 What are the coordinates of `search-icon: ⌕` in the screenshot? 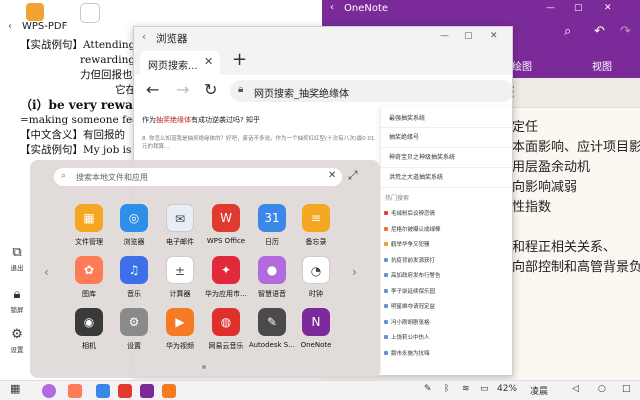 It's located at (567, 31).